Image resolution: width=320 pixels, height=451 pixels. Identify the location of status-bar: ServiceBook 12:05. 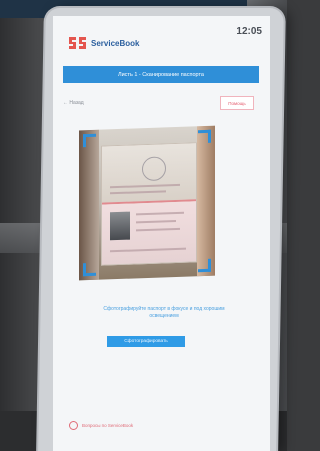
(161, 35).